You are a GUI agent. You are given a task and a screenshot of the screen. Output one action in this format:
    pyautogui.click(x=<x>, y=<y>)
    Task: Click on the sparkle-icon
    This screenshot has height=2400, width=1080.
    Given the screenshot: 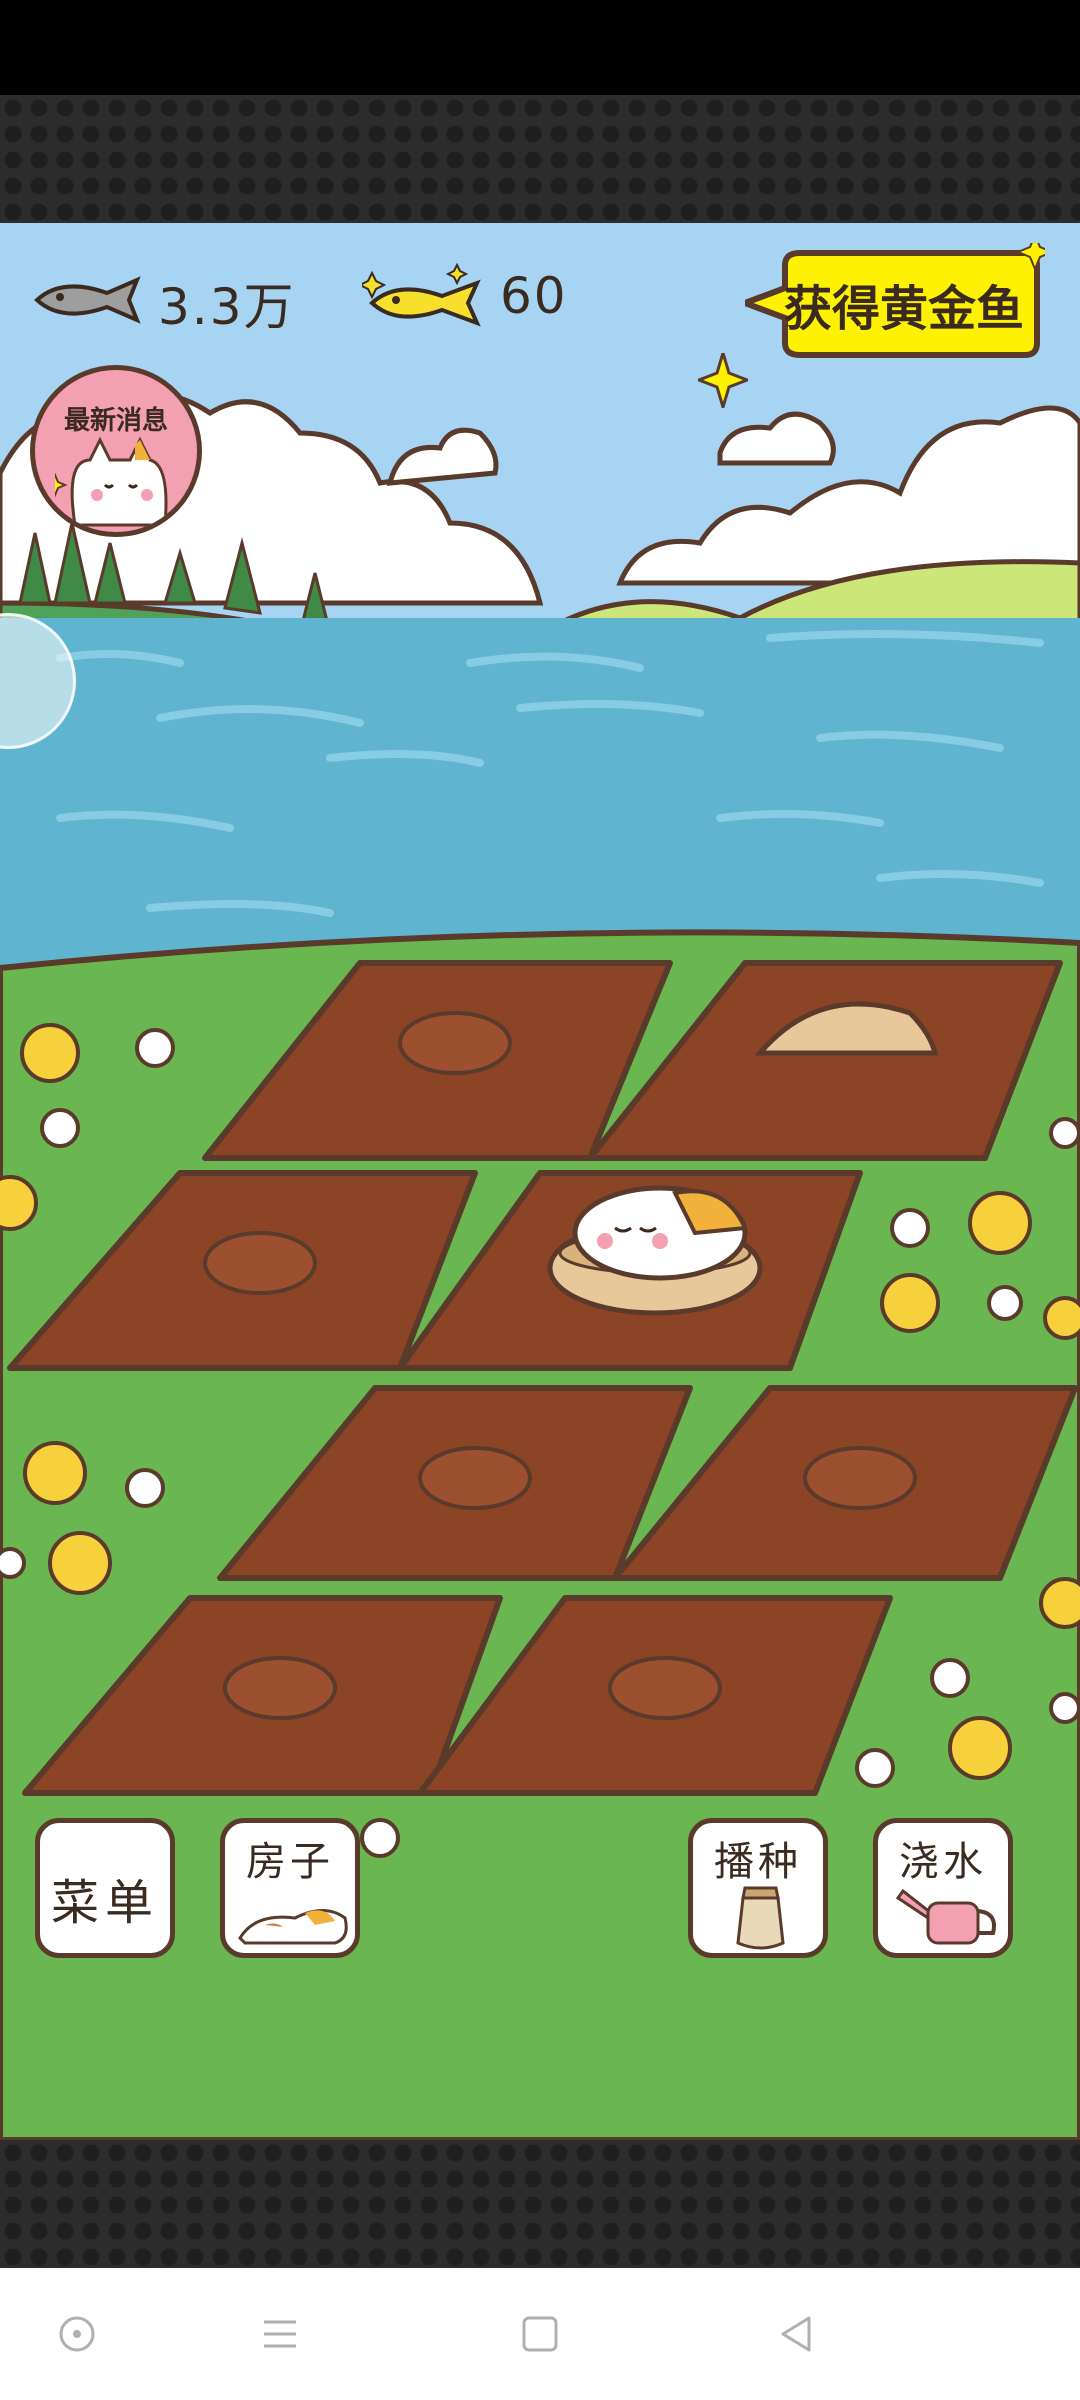 What is the action you would take?
    pyautogui.click(x=723, y=380)
    